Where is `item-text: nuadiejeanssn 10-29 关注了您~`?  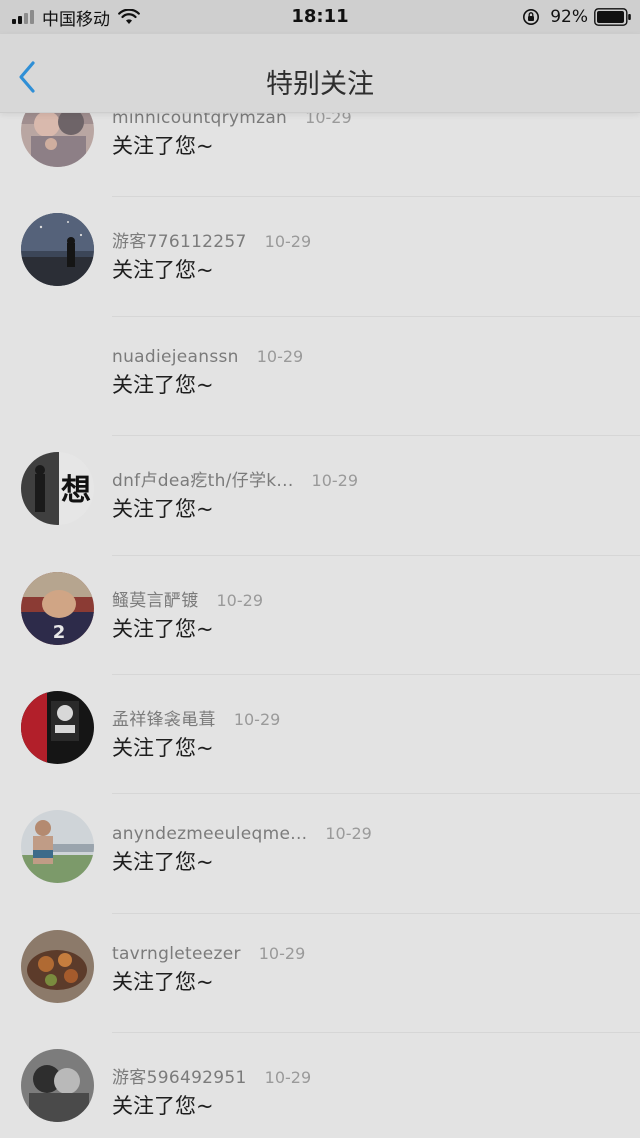
item-text: nuadiejeanssn 10-29 关注了您~ is located at coordinates (207, 373).